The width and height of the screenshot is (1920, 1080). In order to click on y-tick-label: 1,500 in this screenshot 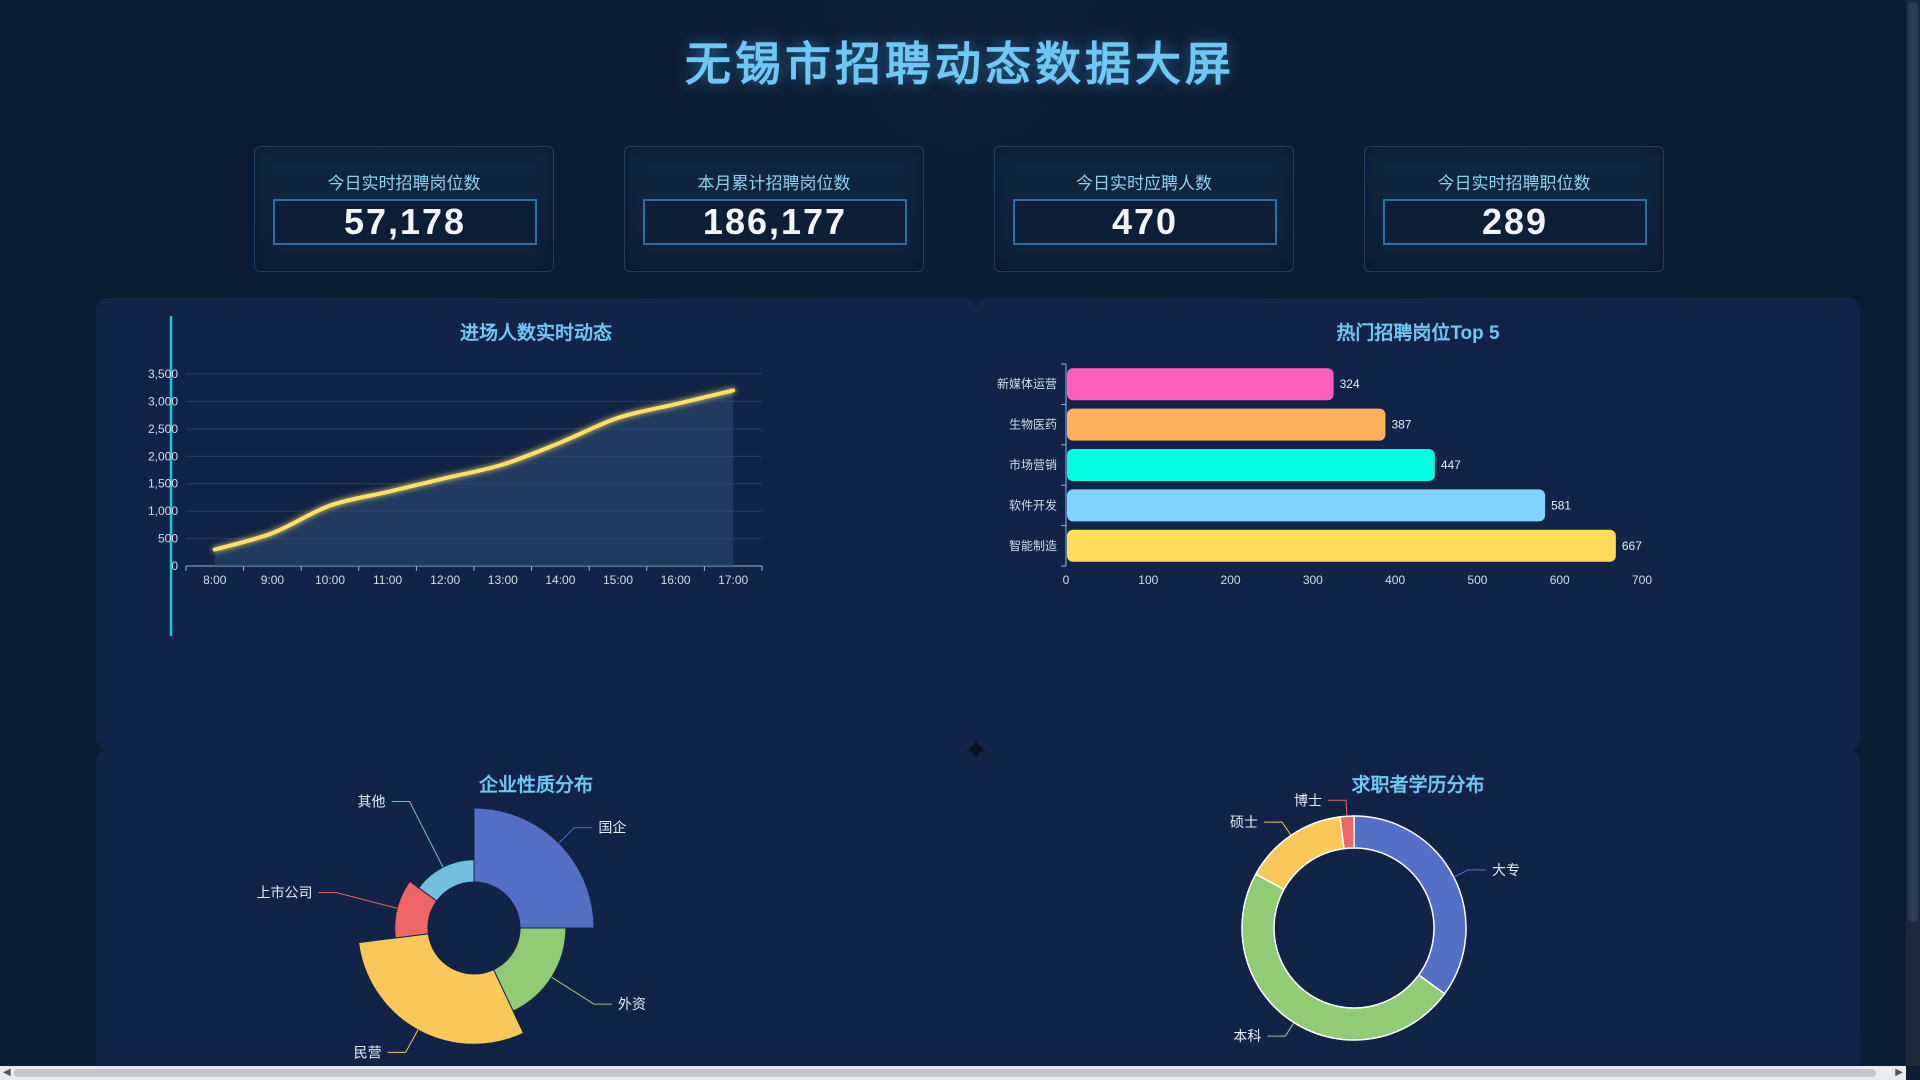, I will do `click(163, 484)`.